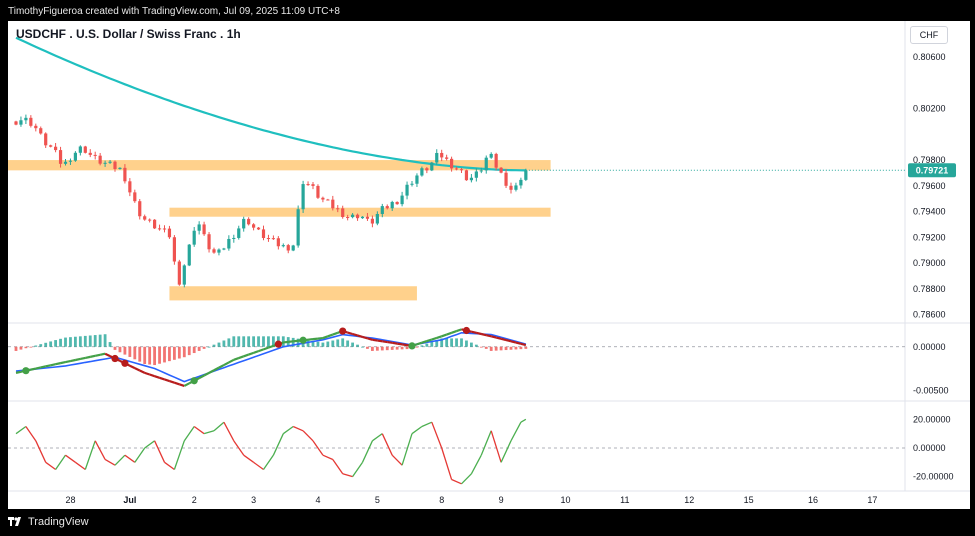 The image size is (975, 536). I want to click on currency-label: CHF, so click(929, 35).